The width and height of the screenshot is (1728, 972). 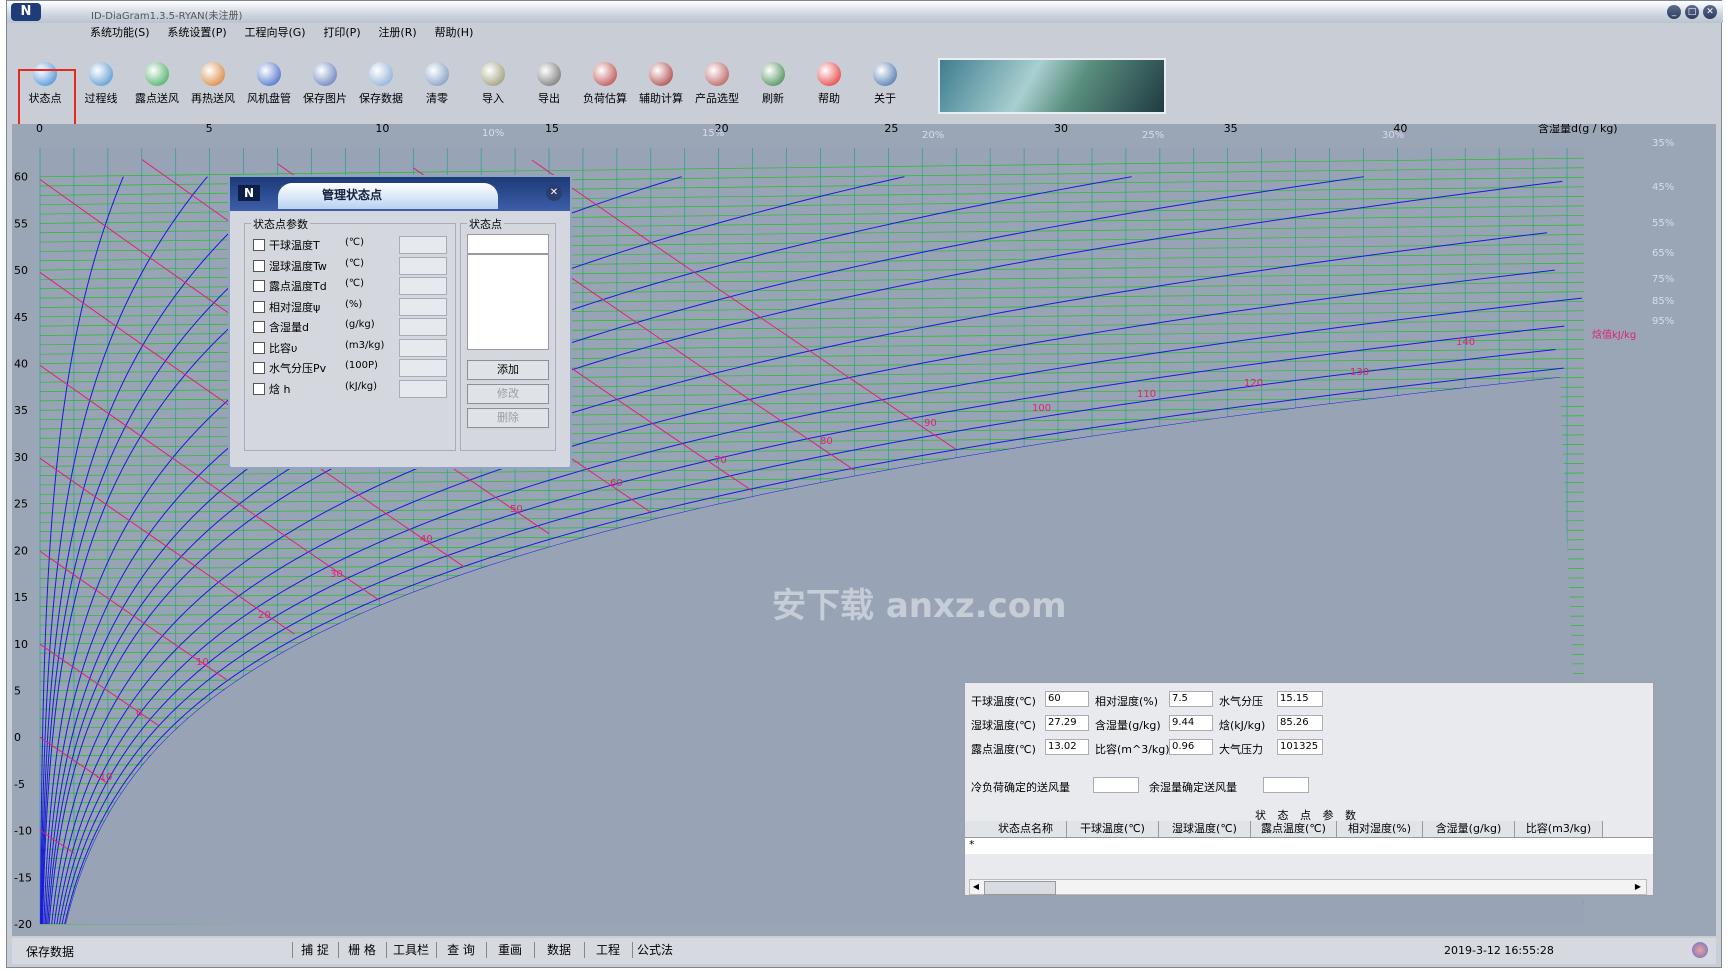 I want to click on product-select-icon, so click(x=717, y=74).